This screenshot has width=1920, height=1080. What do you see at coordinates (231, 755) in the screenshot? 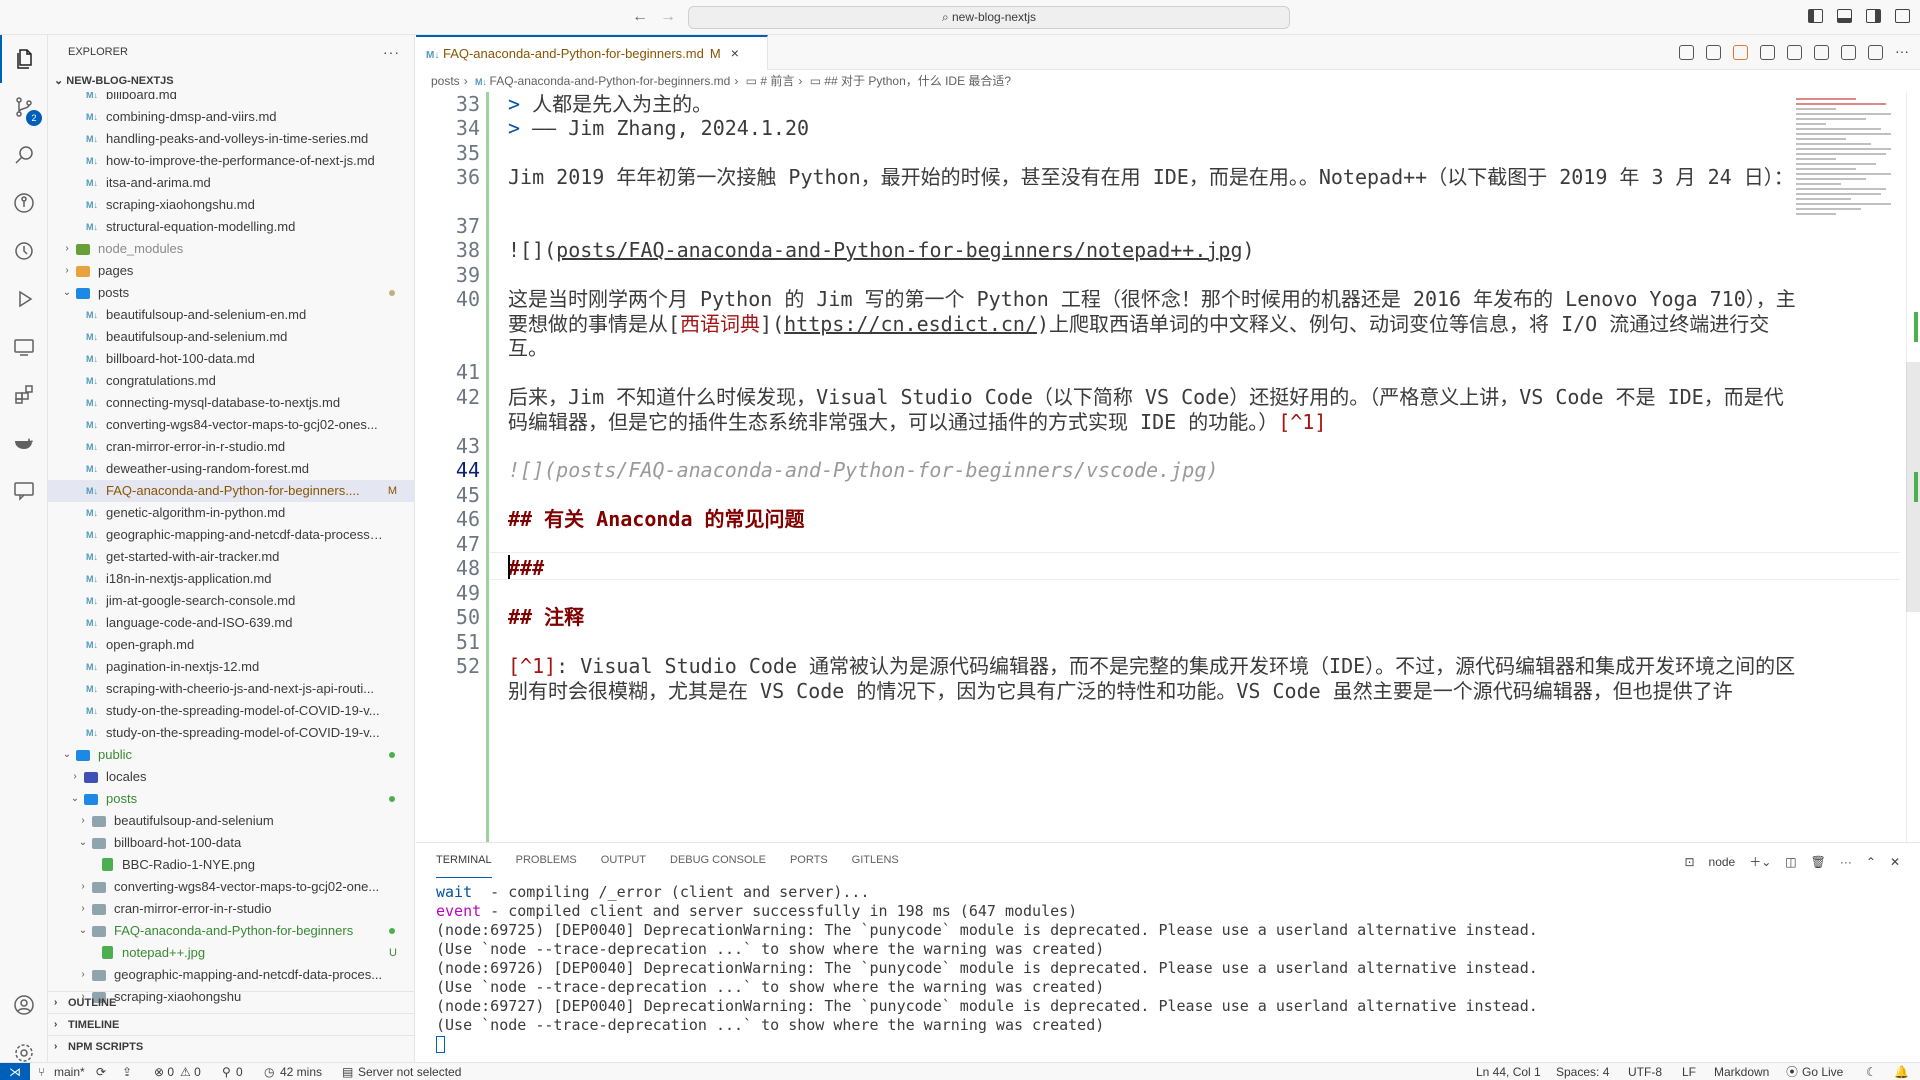
I see `tree-folder: ⌄ public` at bounding box center [231, 755].